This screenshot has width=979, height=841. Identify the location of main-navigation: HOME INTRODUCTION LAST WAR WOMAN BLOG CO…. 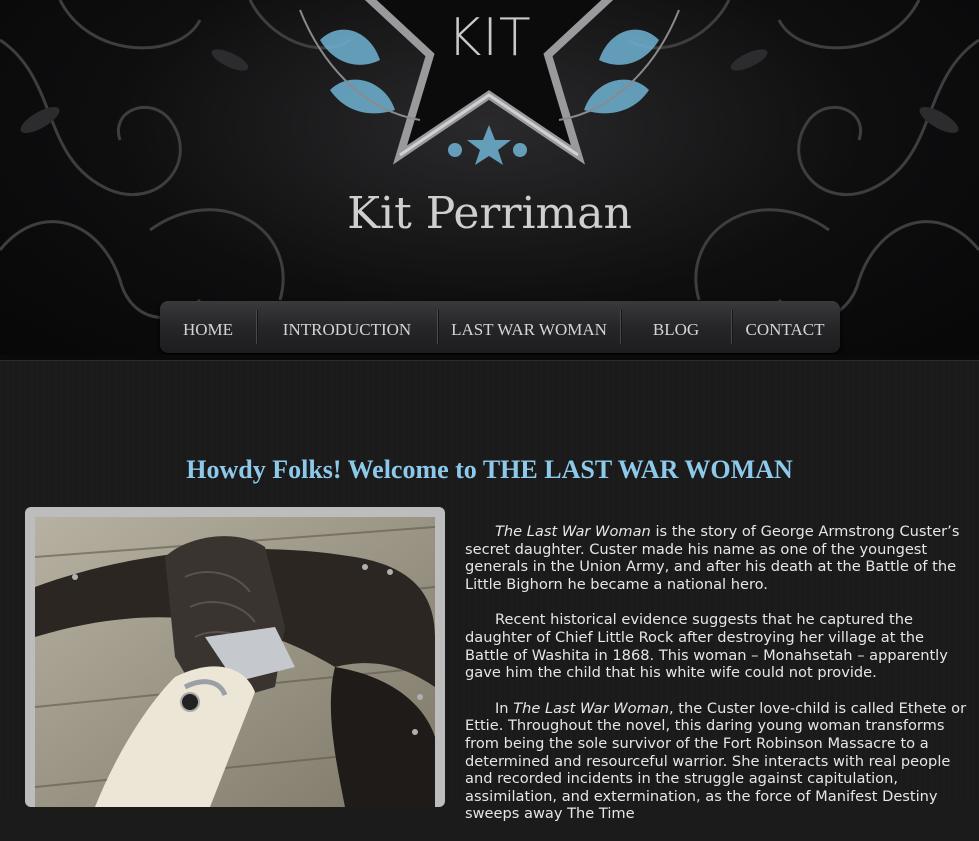
(500, 327).